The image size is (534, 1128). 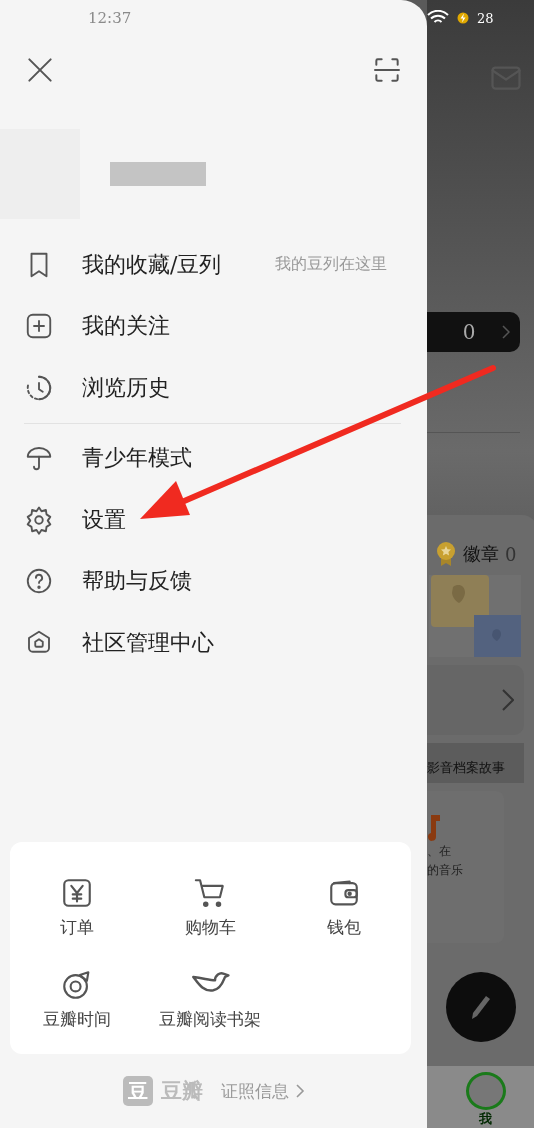 I want to click on card-text: 的音乐, so click(x=445, y=870).